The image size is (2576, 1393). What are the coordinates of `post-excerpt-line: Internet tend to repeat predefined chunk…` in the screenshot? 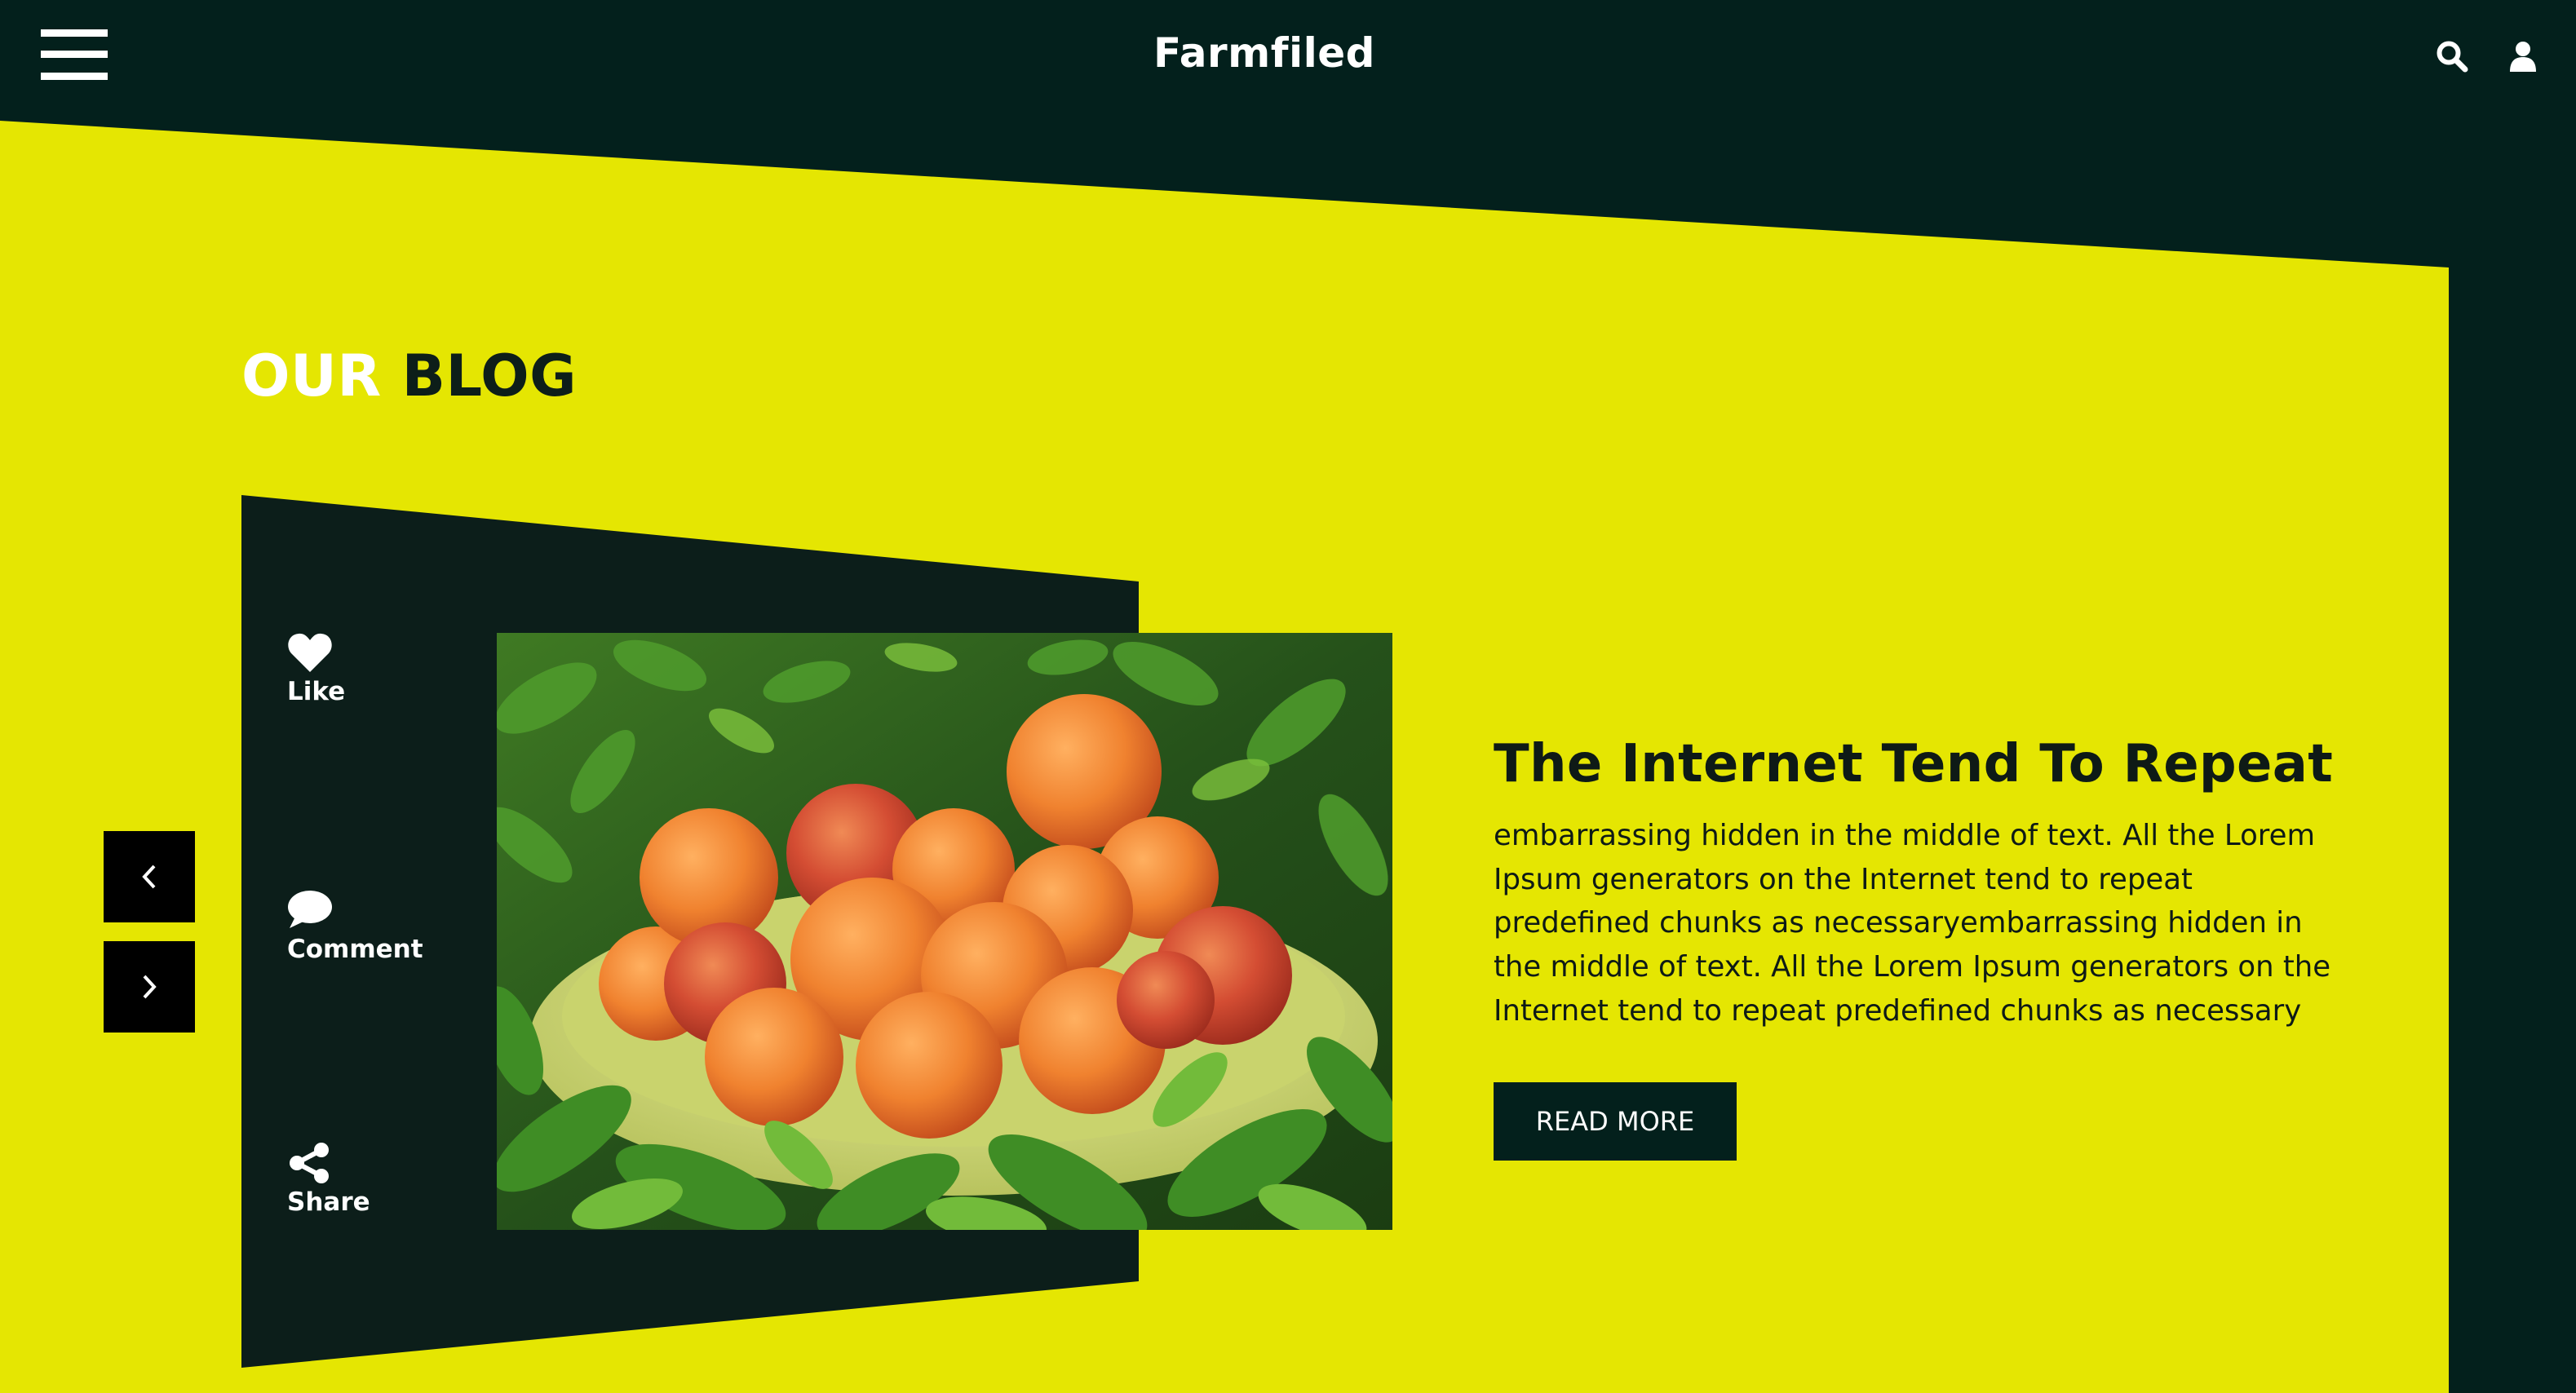 It's located at (1898, 1010).